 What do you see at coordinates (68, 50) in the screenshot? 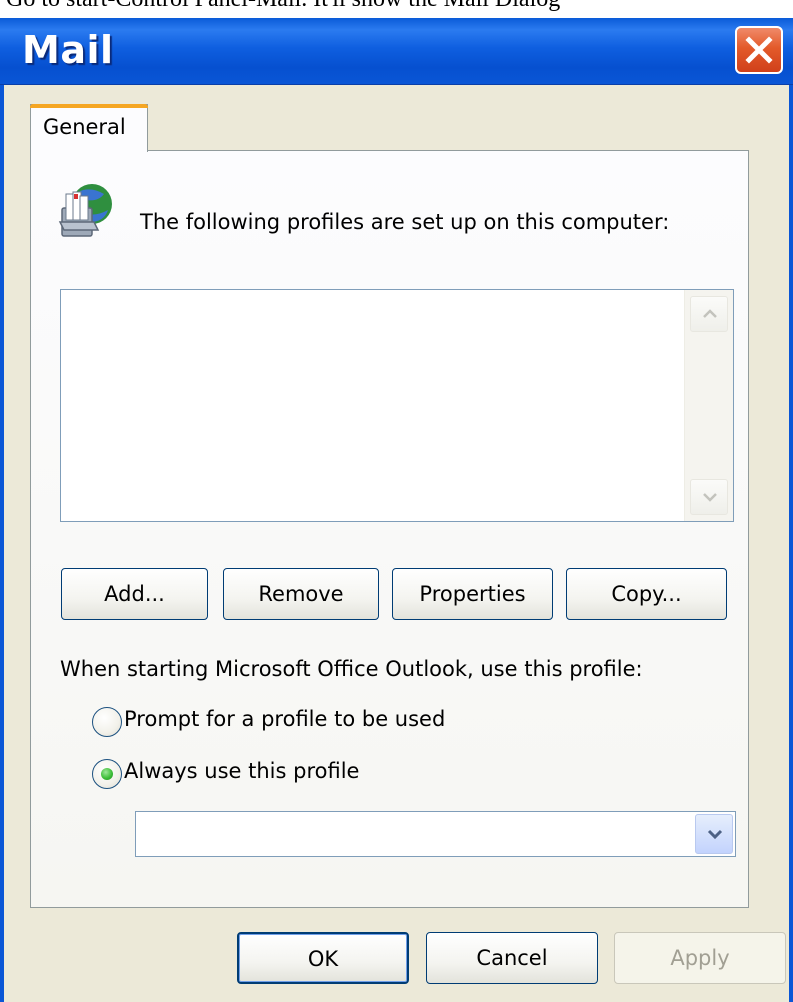
I see `window-title: Mail` at bounding box center [68, 50].